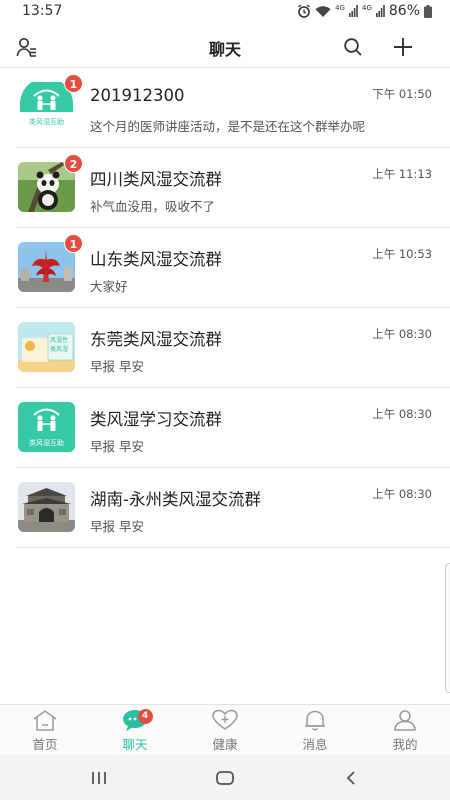 This screenshot has height=800, width=450. I want to click on chat-preview: 这个月的医师讲座活动，是不是还在这个群举办呢, so click(228, 126).